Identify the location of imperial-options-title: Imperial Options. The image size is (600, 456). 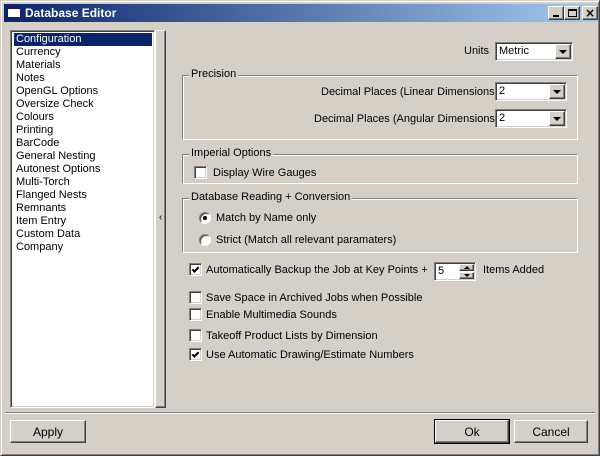
(231, 153).